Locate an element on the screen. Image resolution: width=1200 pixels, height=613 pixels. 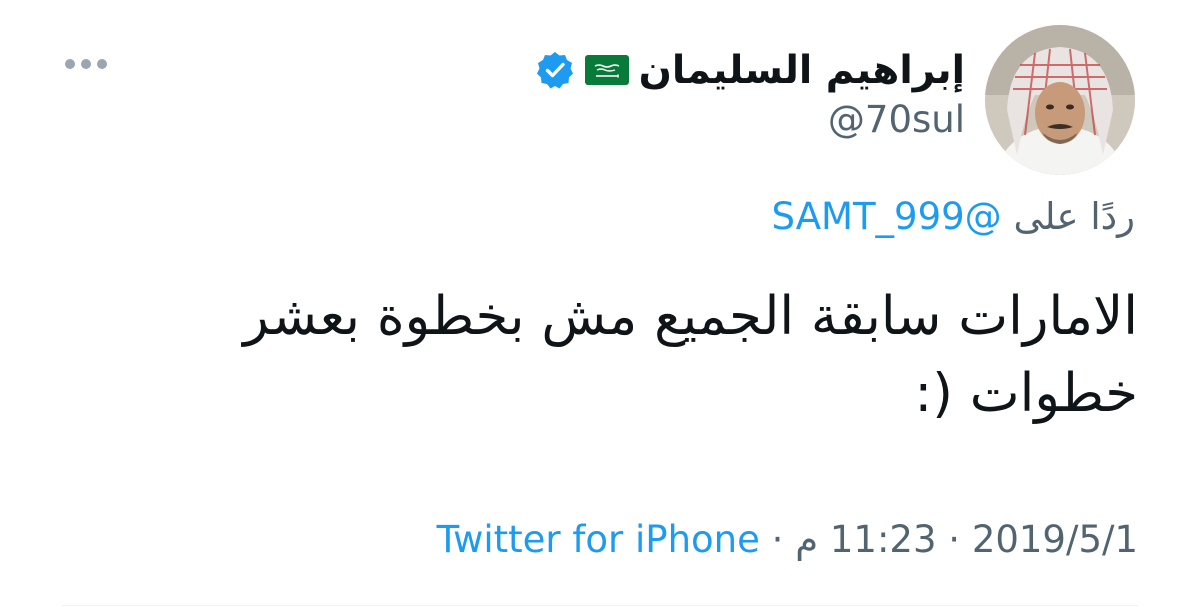
reply-context: ردًا على @SAMT_999 is located at coordinates (953, 216).